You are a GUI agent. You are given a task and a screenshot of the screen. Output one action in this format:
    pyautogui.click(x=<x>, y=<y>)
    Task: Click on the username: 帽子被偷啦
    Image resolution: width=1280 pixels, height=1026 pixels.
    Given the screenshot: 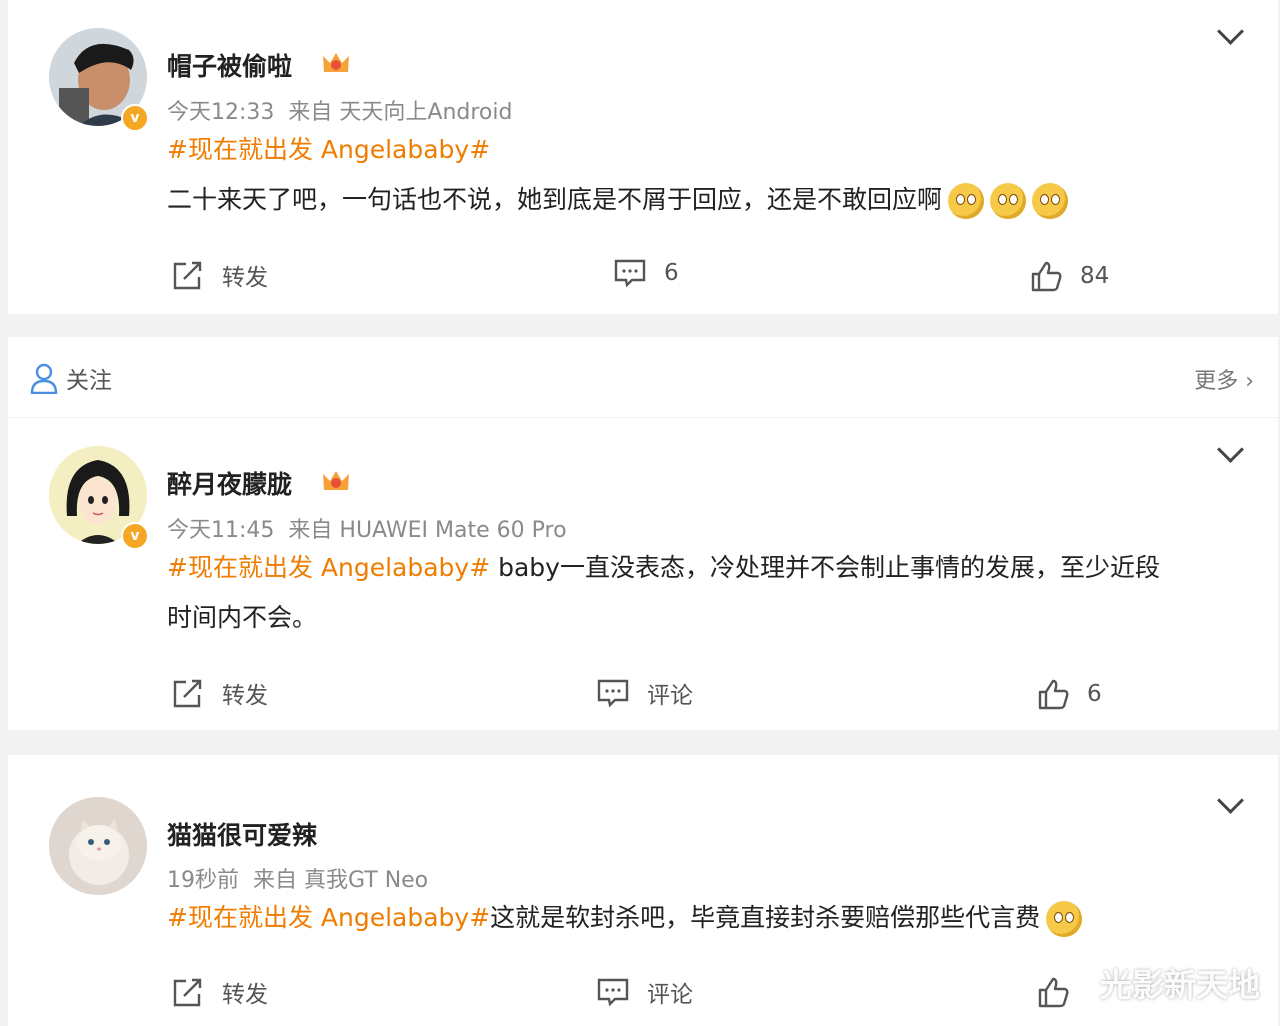 What is the action you would take?
    pyautogui.click(x=229, y=65)
    